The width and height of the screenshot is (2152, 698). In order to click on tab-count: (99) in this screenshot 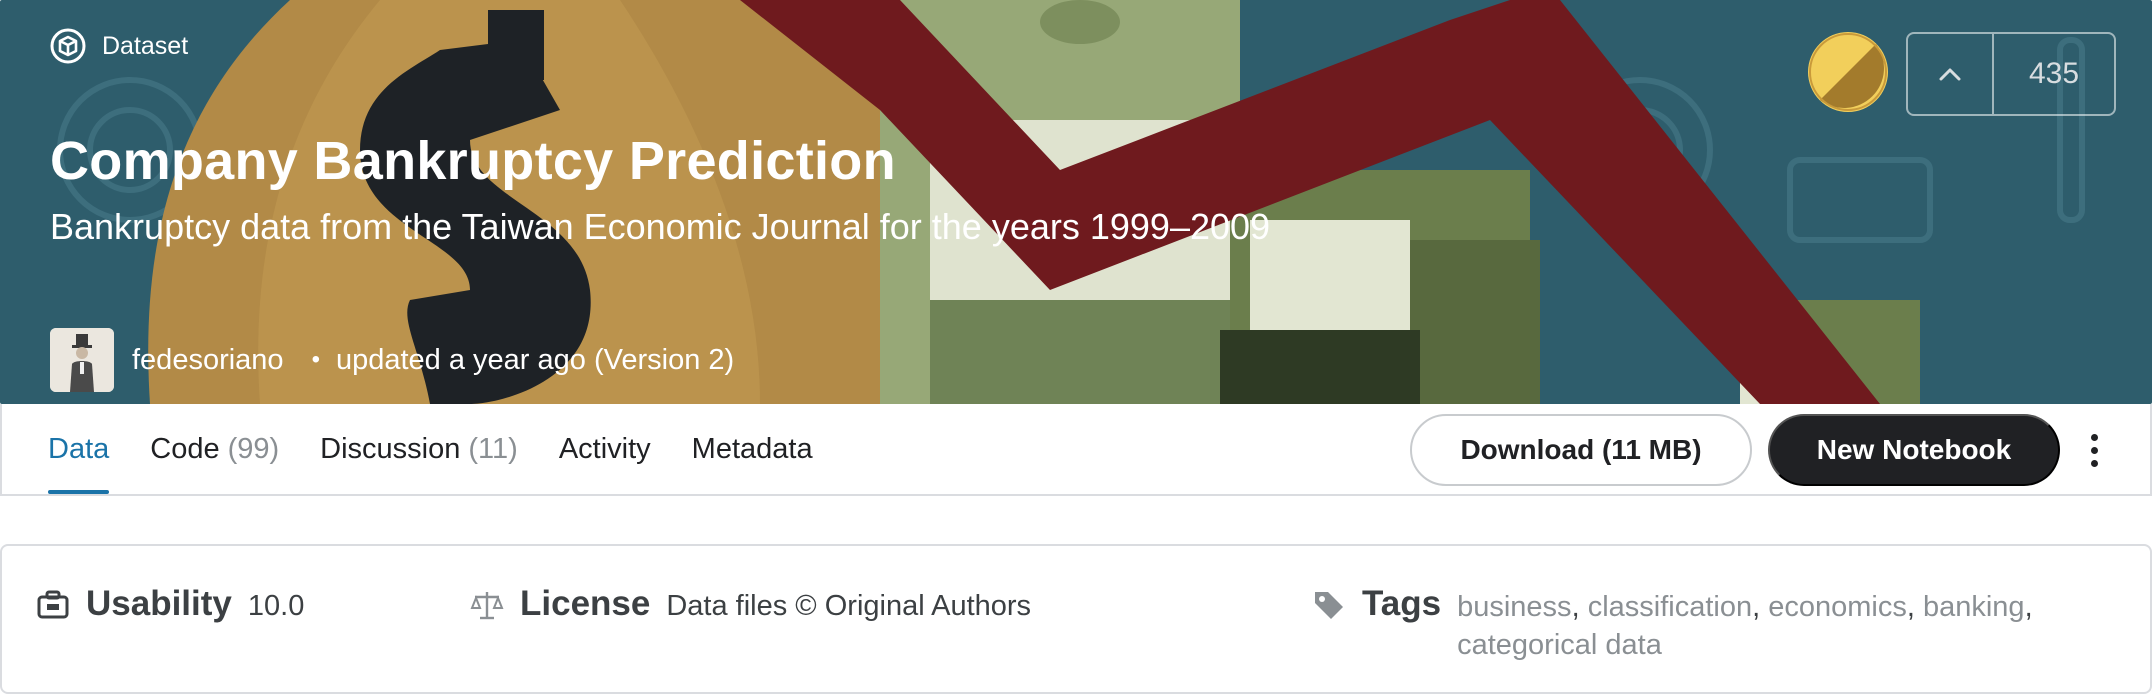, I will do `click(253, 448)`.